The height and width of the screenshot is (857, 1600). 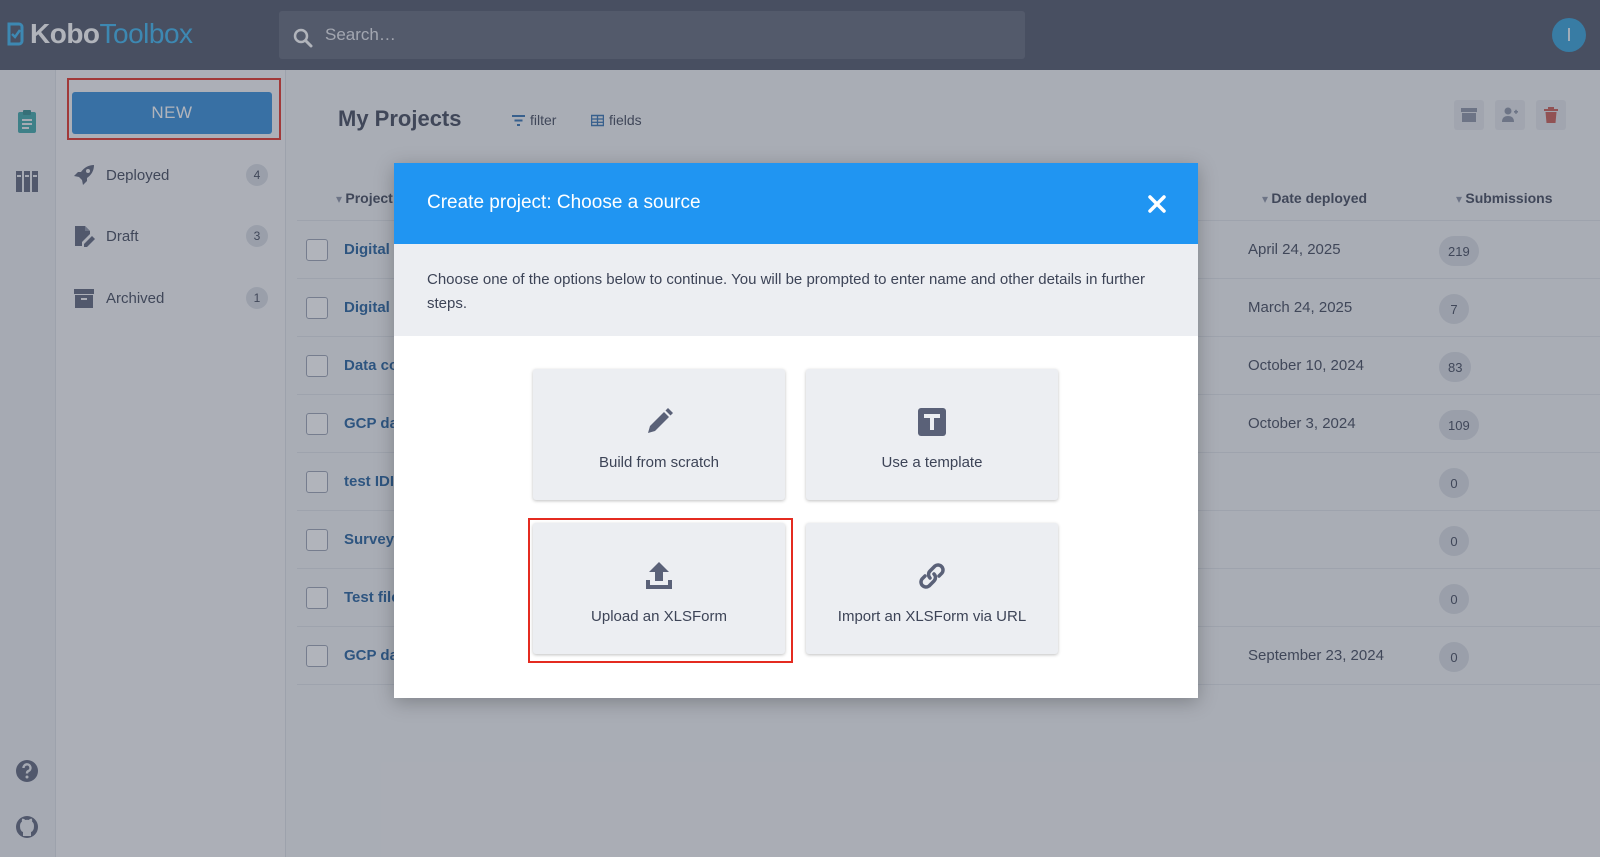 I want to click on modal-close-button, so click(x=1157, y=204).